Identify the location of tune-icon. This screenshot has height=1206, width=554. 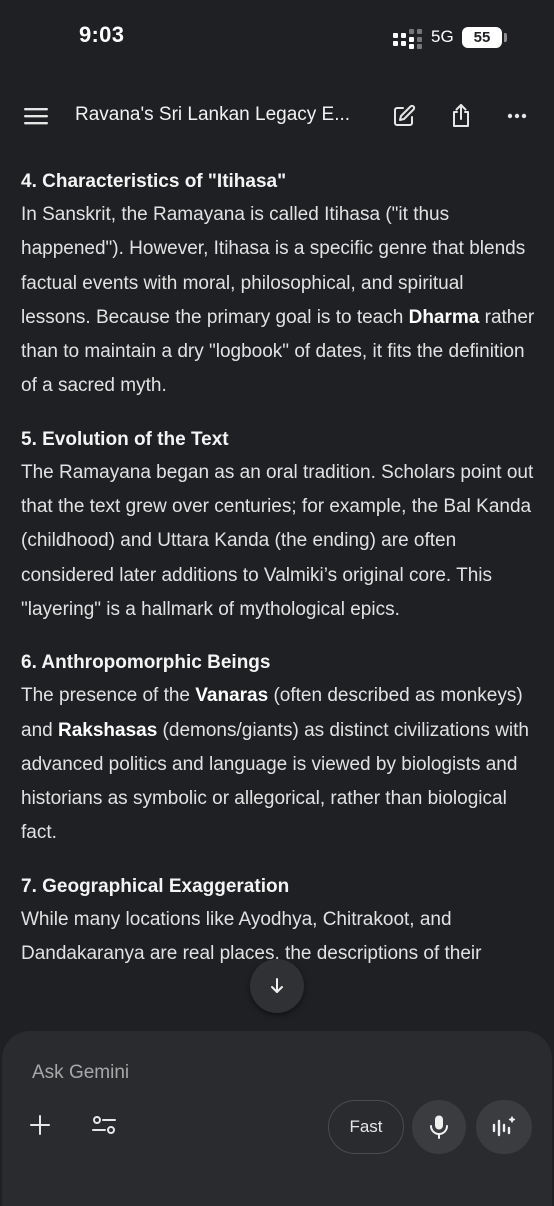
(104, 1125).